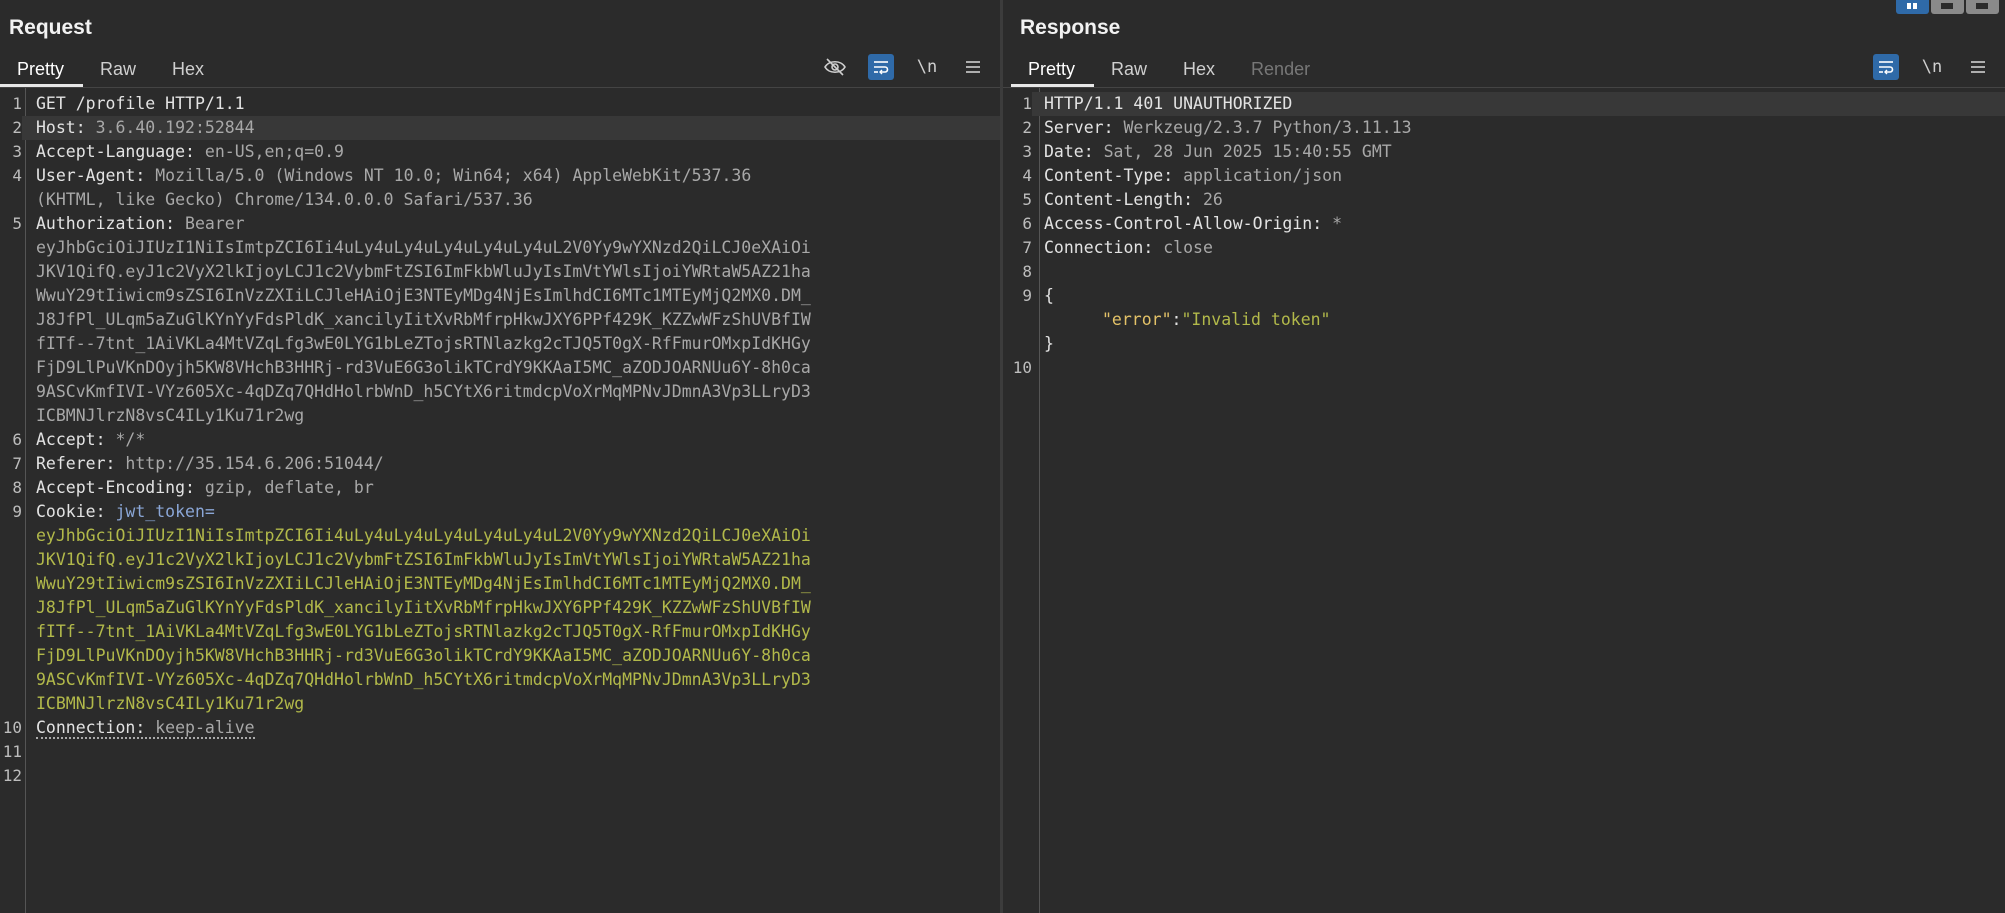 This screenshot has height=913, width=2005. What do you see at coordinates (1247, 151) in the screenshot?
I see `header-value: Sat, 28 Jun 2025 15:40:55 GMT` at bounding box center [1247, 151].